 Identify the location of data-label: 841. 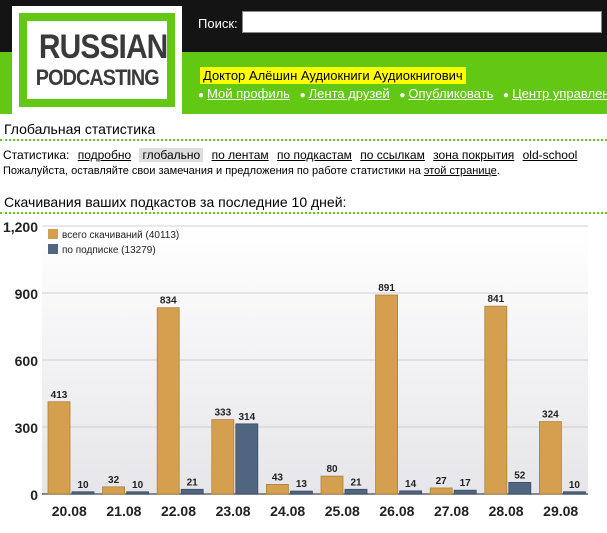
(495, 299).